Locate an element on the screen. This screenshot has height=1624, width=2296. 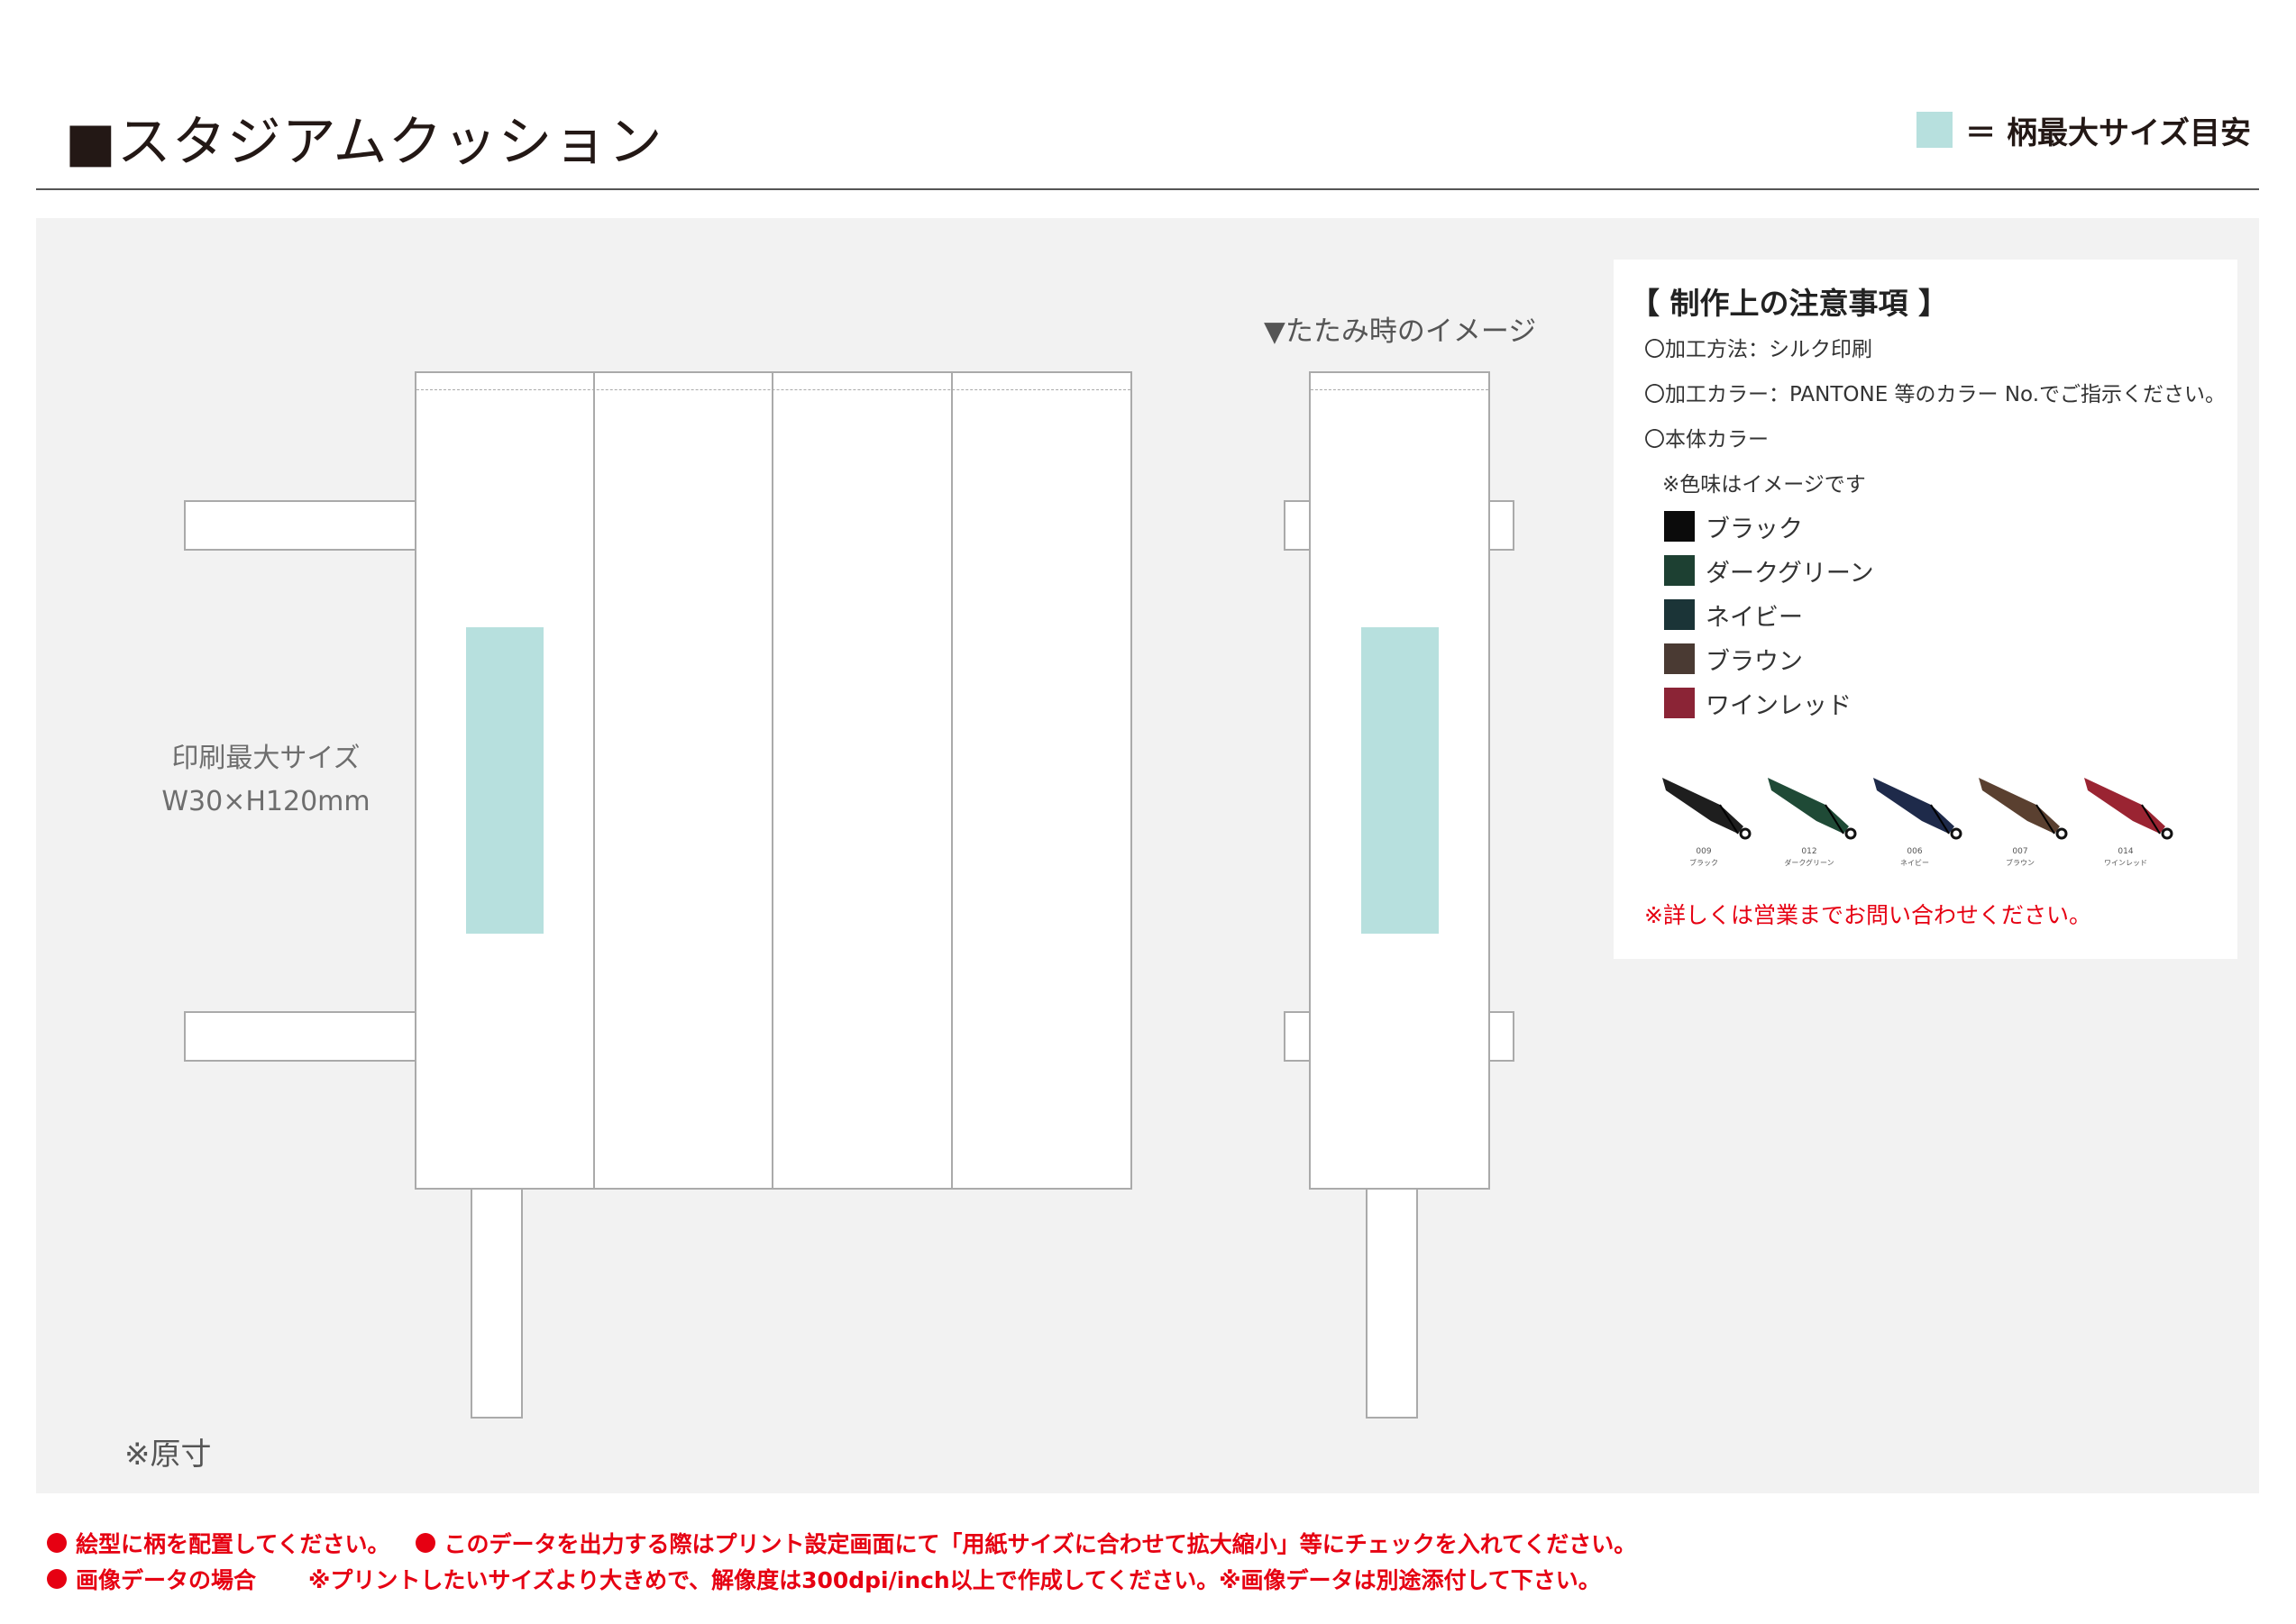
note-process: 〇加工方法：シルク印刷 is located at coordinates (1758, 349).